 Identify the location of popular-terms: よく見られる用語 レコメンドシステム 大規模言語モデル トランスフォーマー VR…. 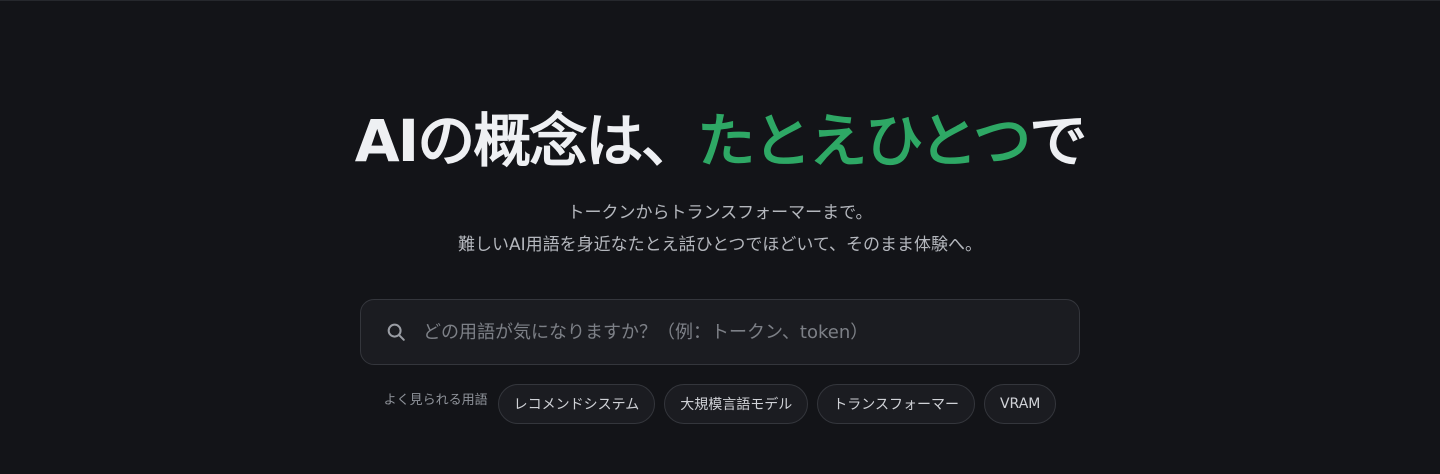
(720, 404).